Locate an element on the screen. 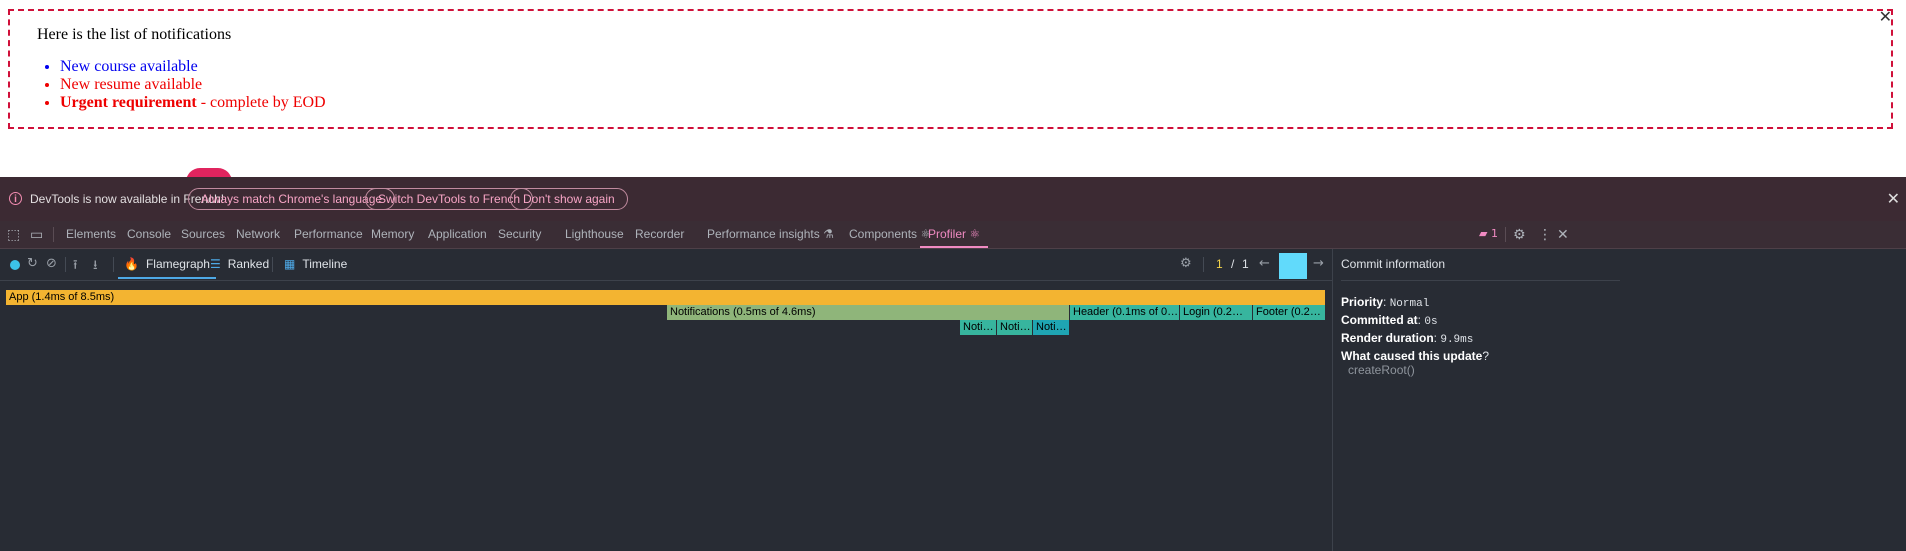 Image resolution: width=1906 pixels, height=551 pixels. committed-at-value: 0s is located at coordinates (1431, 322).